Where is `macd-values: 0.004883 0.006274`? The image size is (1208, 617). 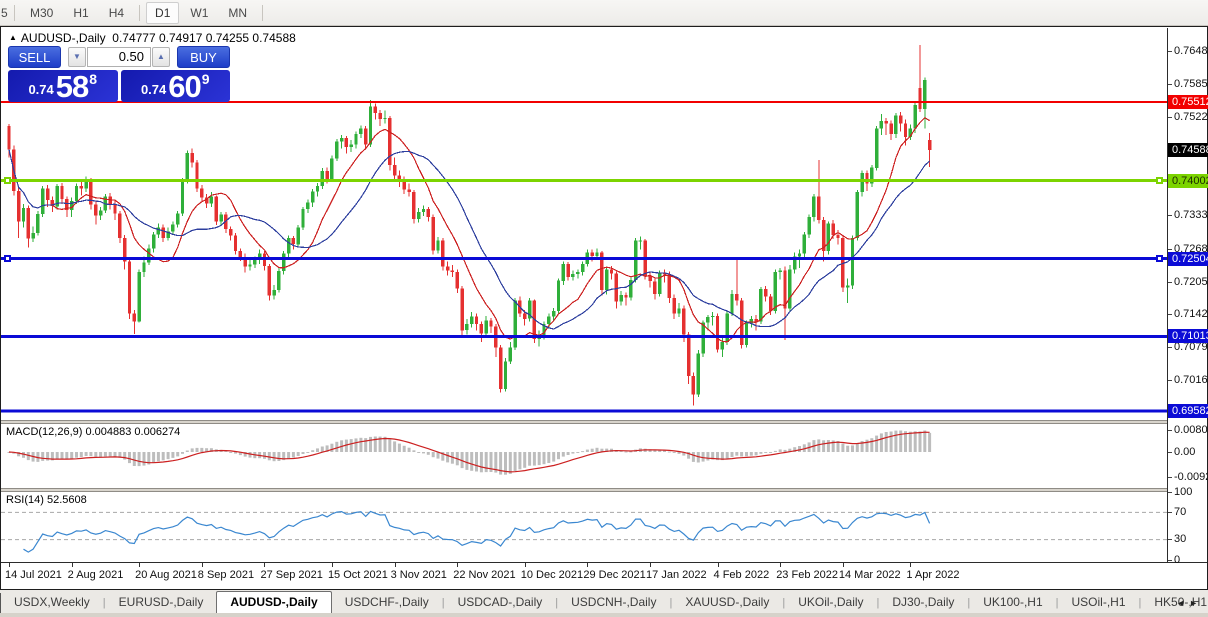
macd-values: 0.004883 0.006274 is located at coordinates (133, 432).